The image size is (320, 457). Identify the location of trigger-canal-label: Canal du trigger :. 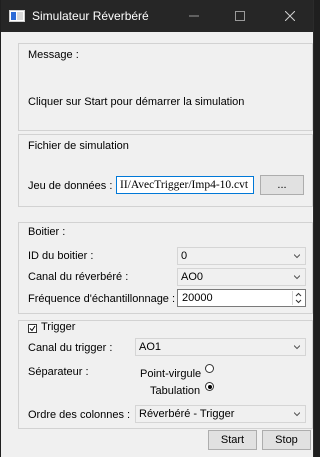
(70, 348).